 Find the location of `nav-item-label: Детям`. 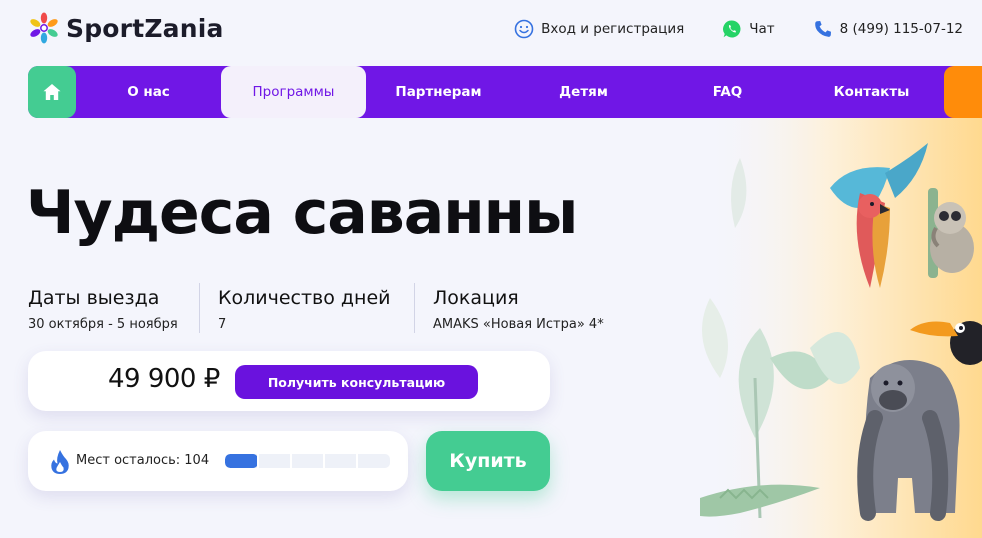

nav-item-label: Детям is located at coordinates (583, 92).